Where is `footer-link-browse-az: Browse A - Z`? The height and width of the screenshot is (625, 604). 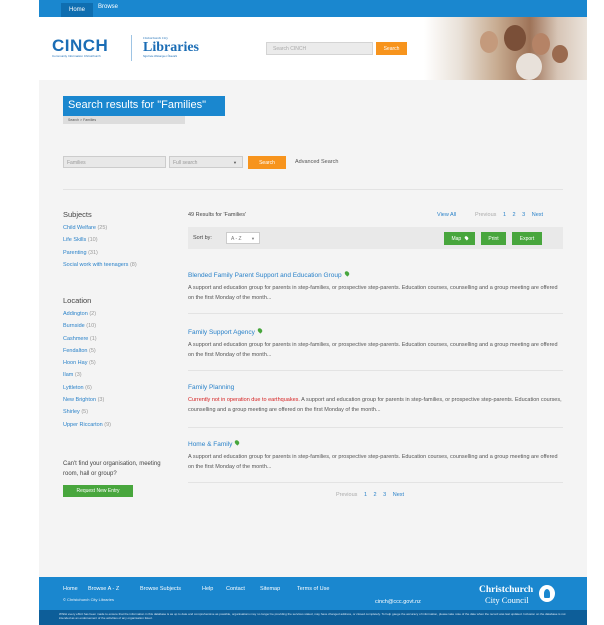 footer-link-browse-az: Browse A - Z is located at coordinates (103, 589).